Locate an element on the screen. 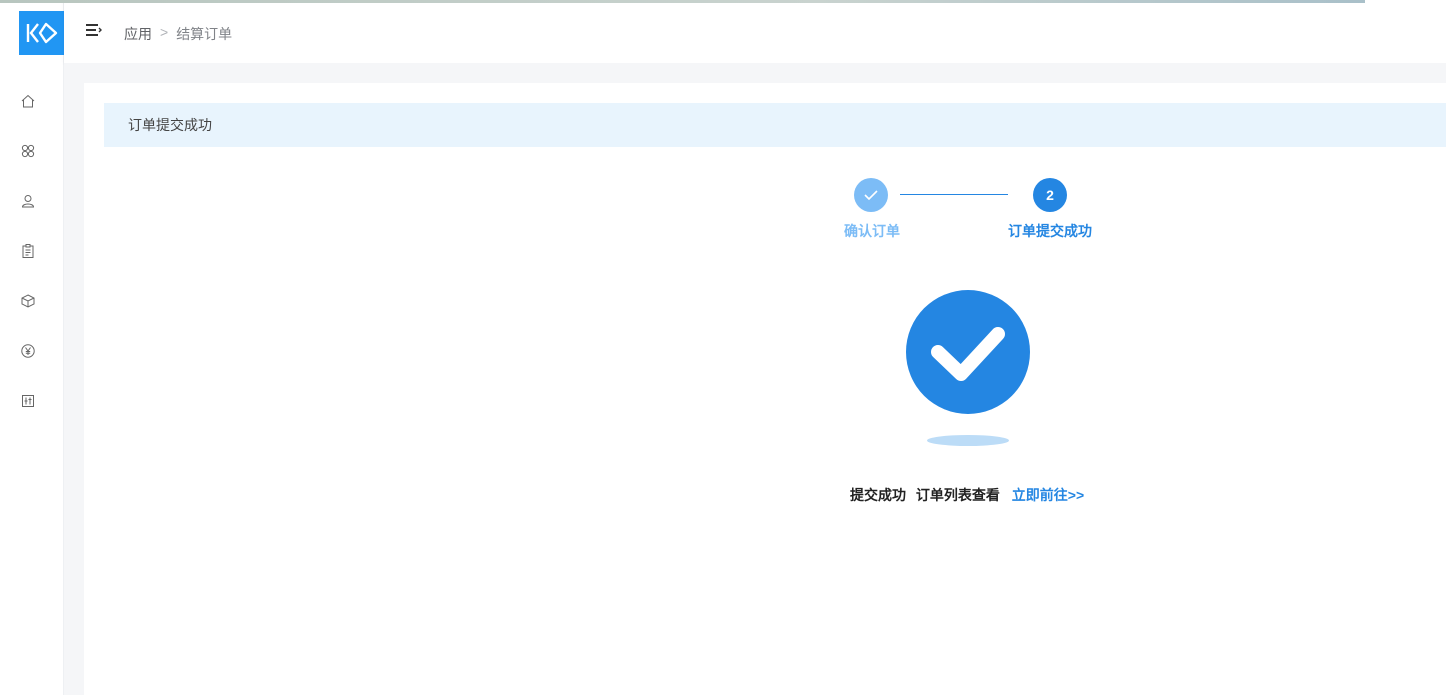  breadcrumb-item-app: 应用 is located at coordinates (138, 34).